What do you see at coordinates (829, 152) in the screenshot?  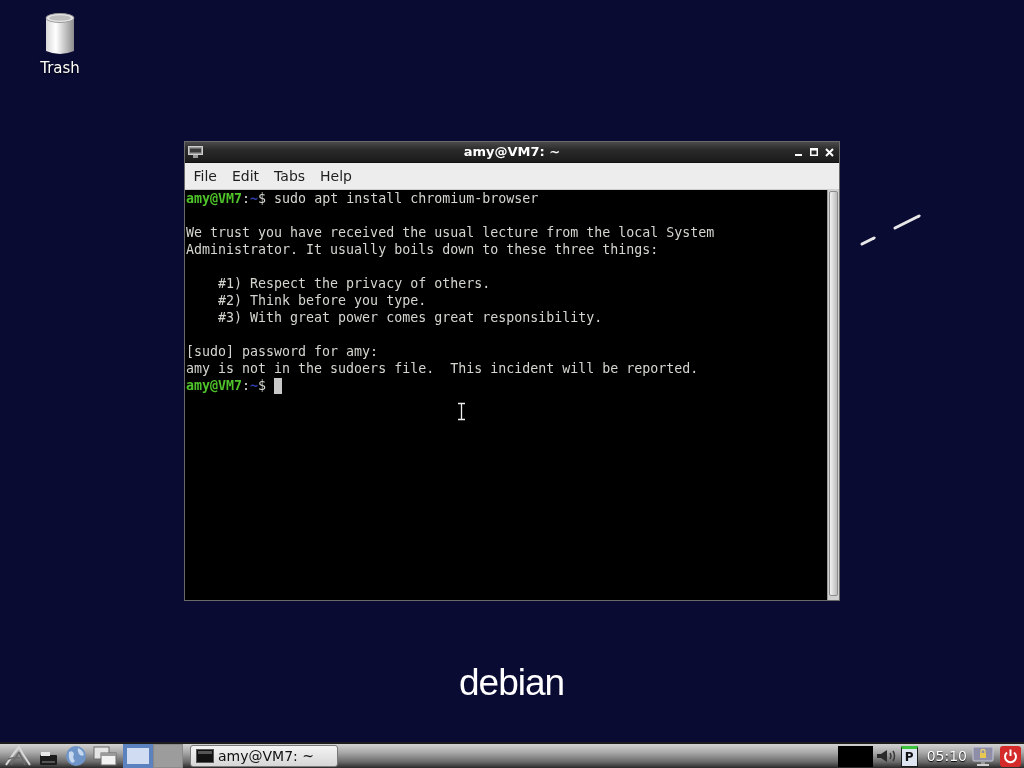 I see `close-icon` at bounding box center [829, 152].